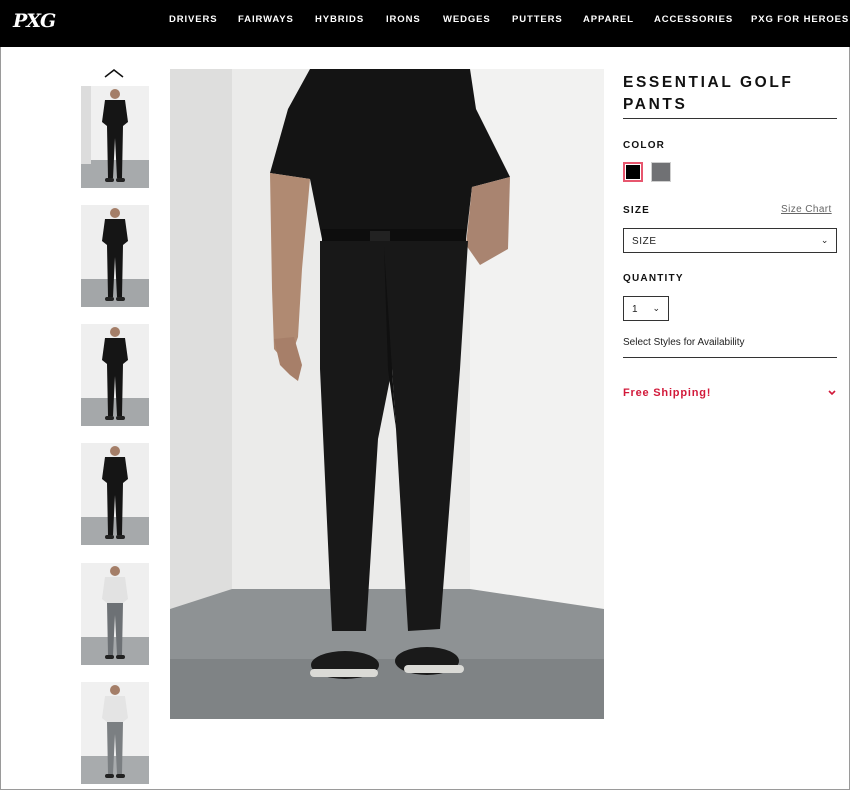  Describe the element at coordinates (684, 342) in the screenshot. I see `availability-text: Select Styles for Availability` at that location.